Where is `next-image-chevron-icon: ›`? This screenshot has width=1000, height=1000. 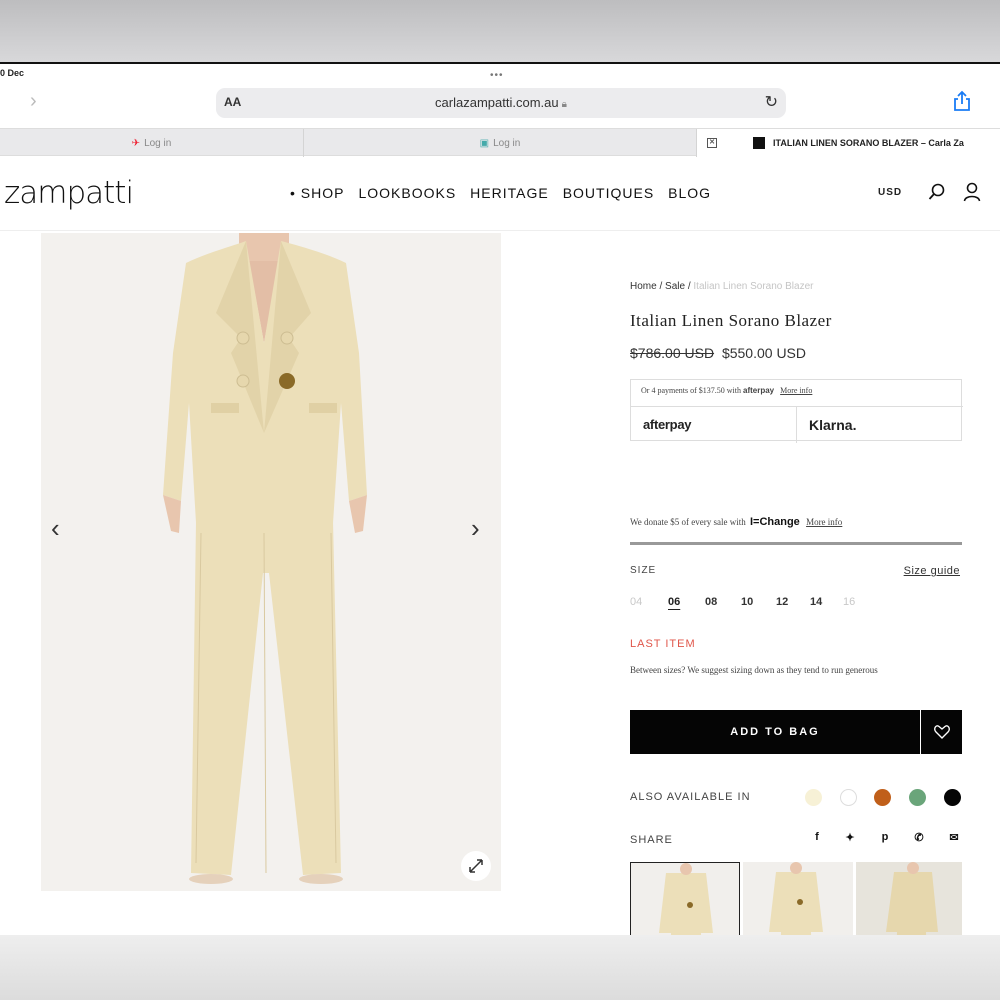
next-image-chevron-icon: › is located at coordinates (475, 528).